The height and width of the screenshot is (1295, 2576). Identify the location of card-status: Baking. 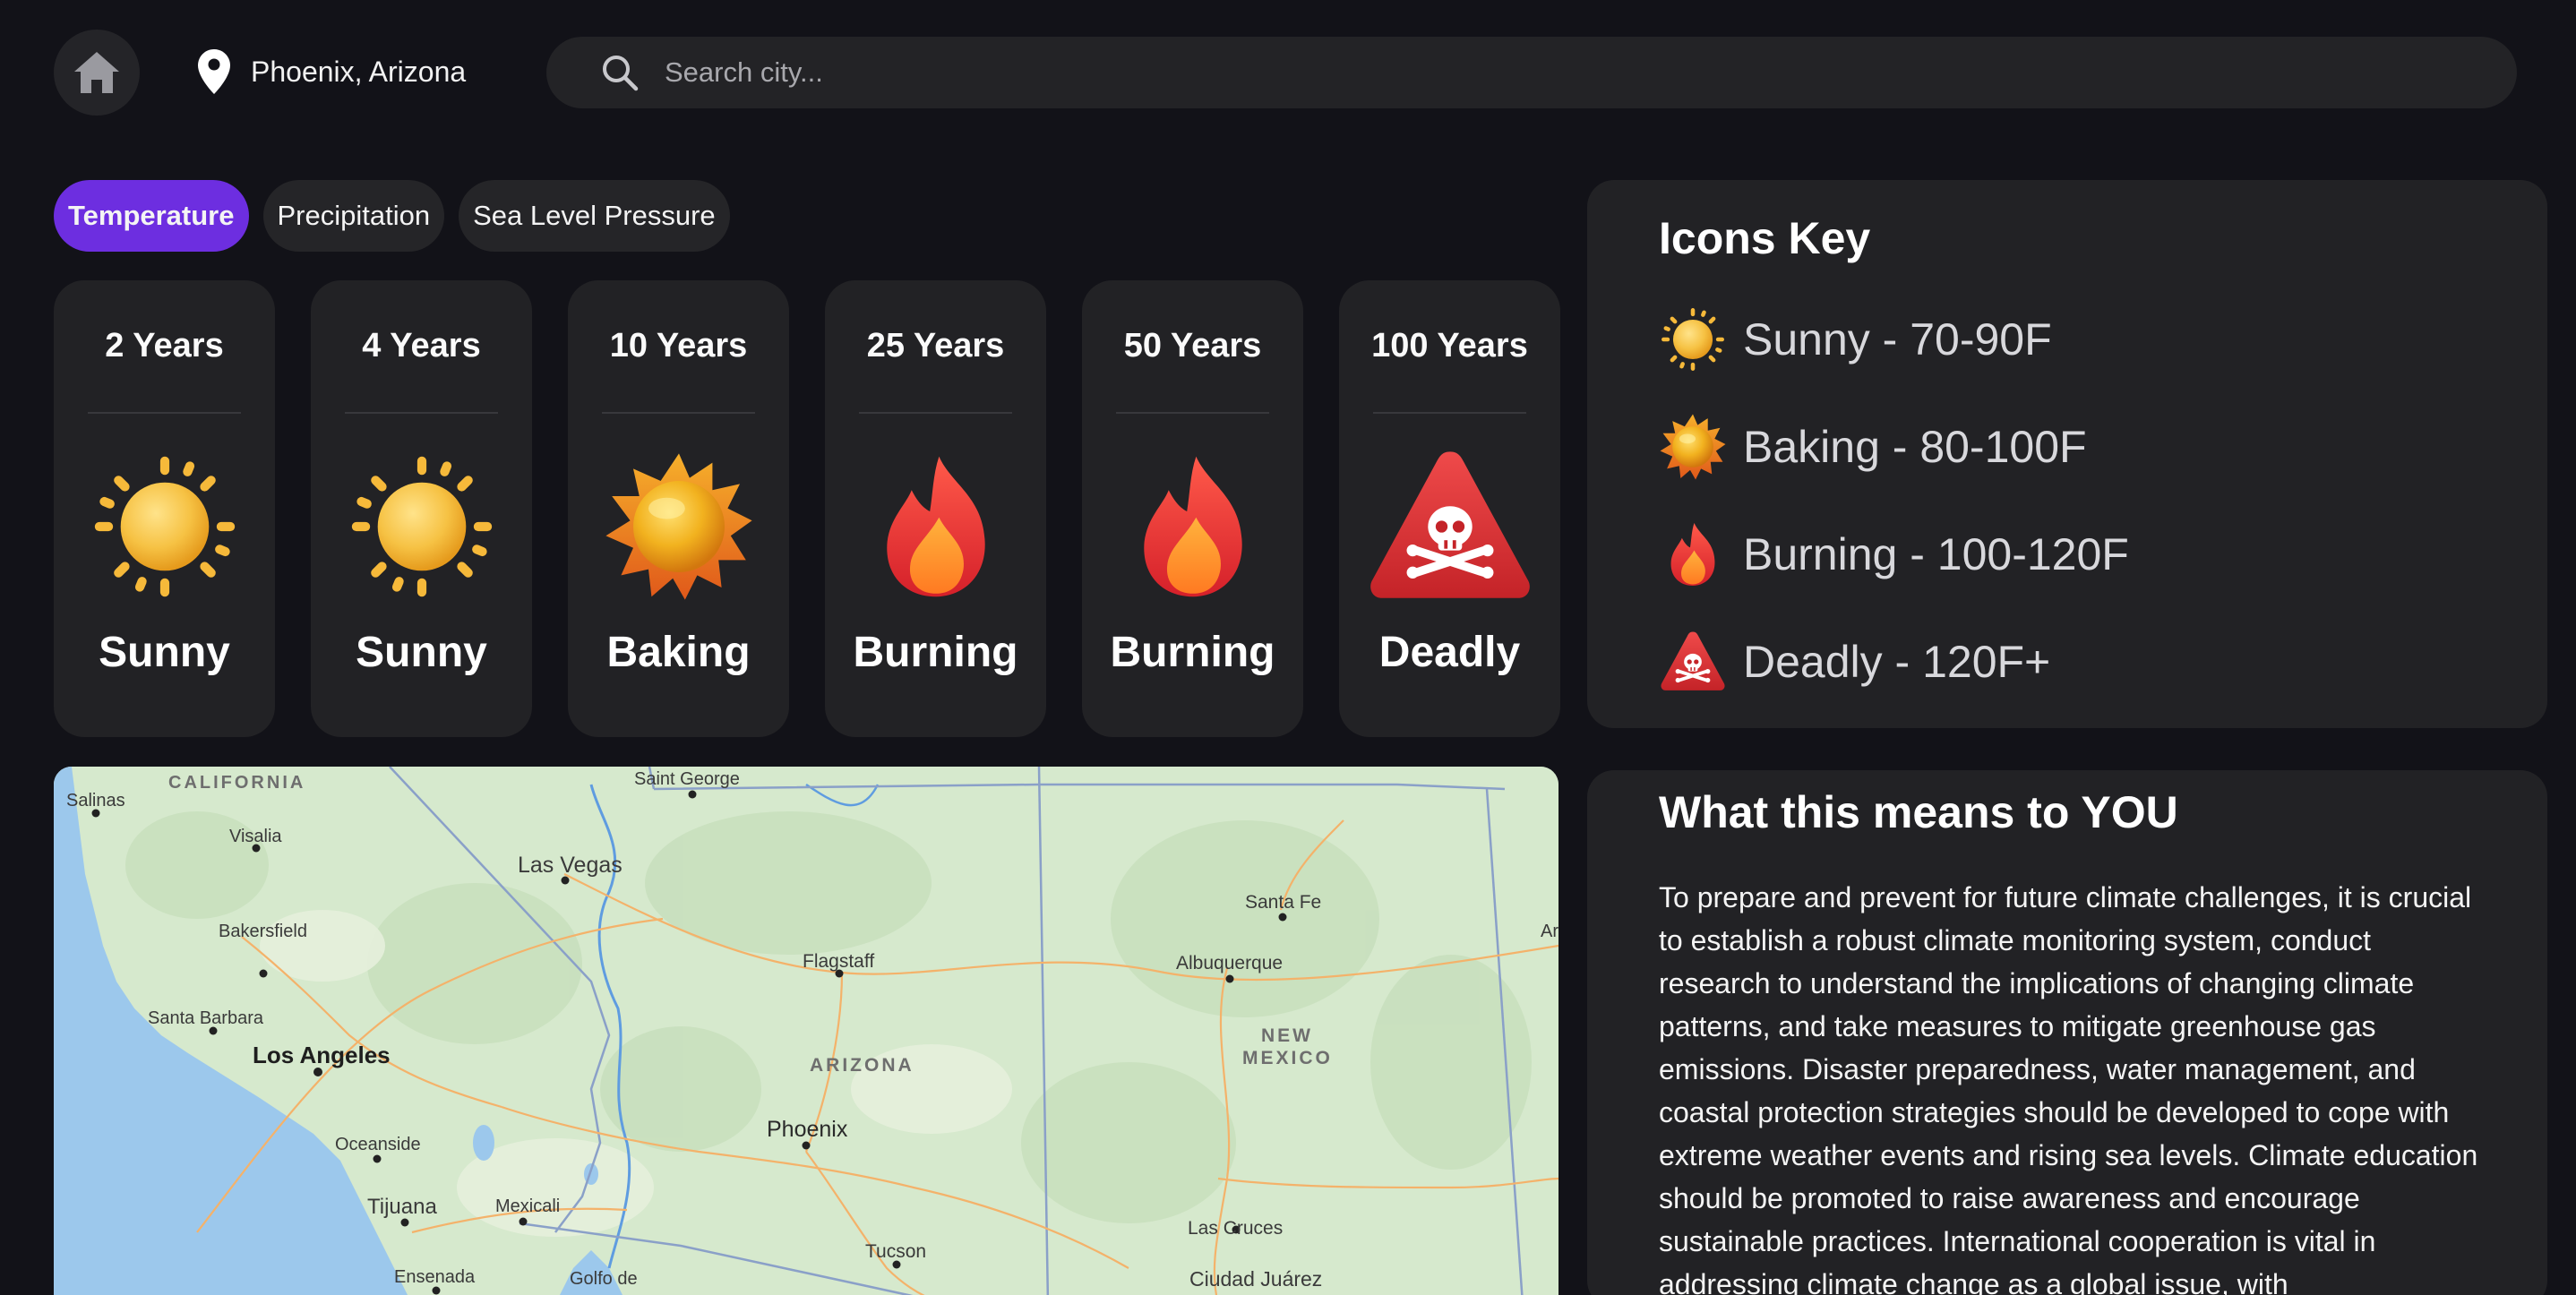
(678, 653).